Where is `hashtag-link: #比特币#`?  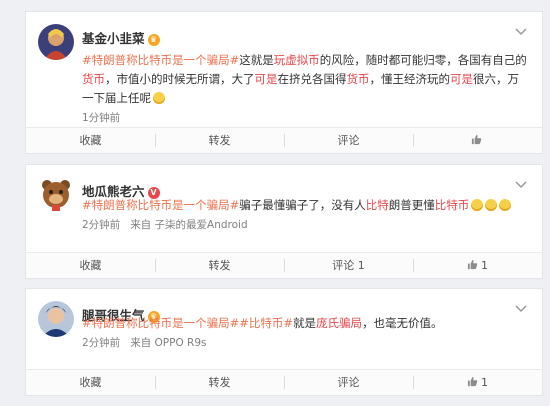
hashtag-link: #比特币# is located at coordinates (266, 323).